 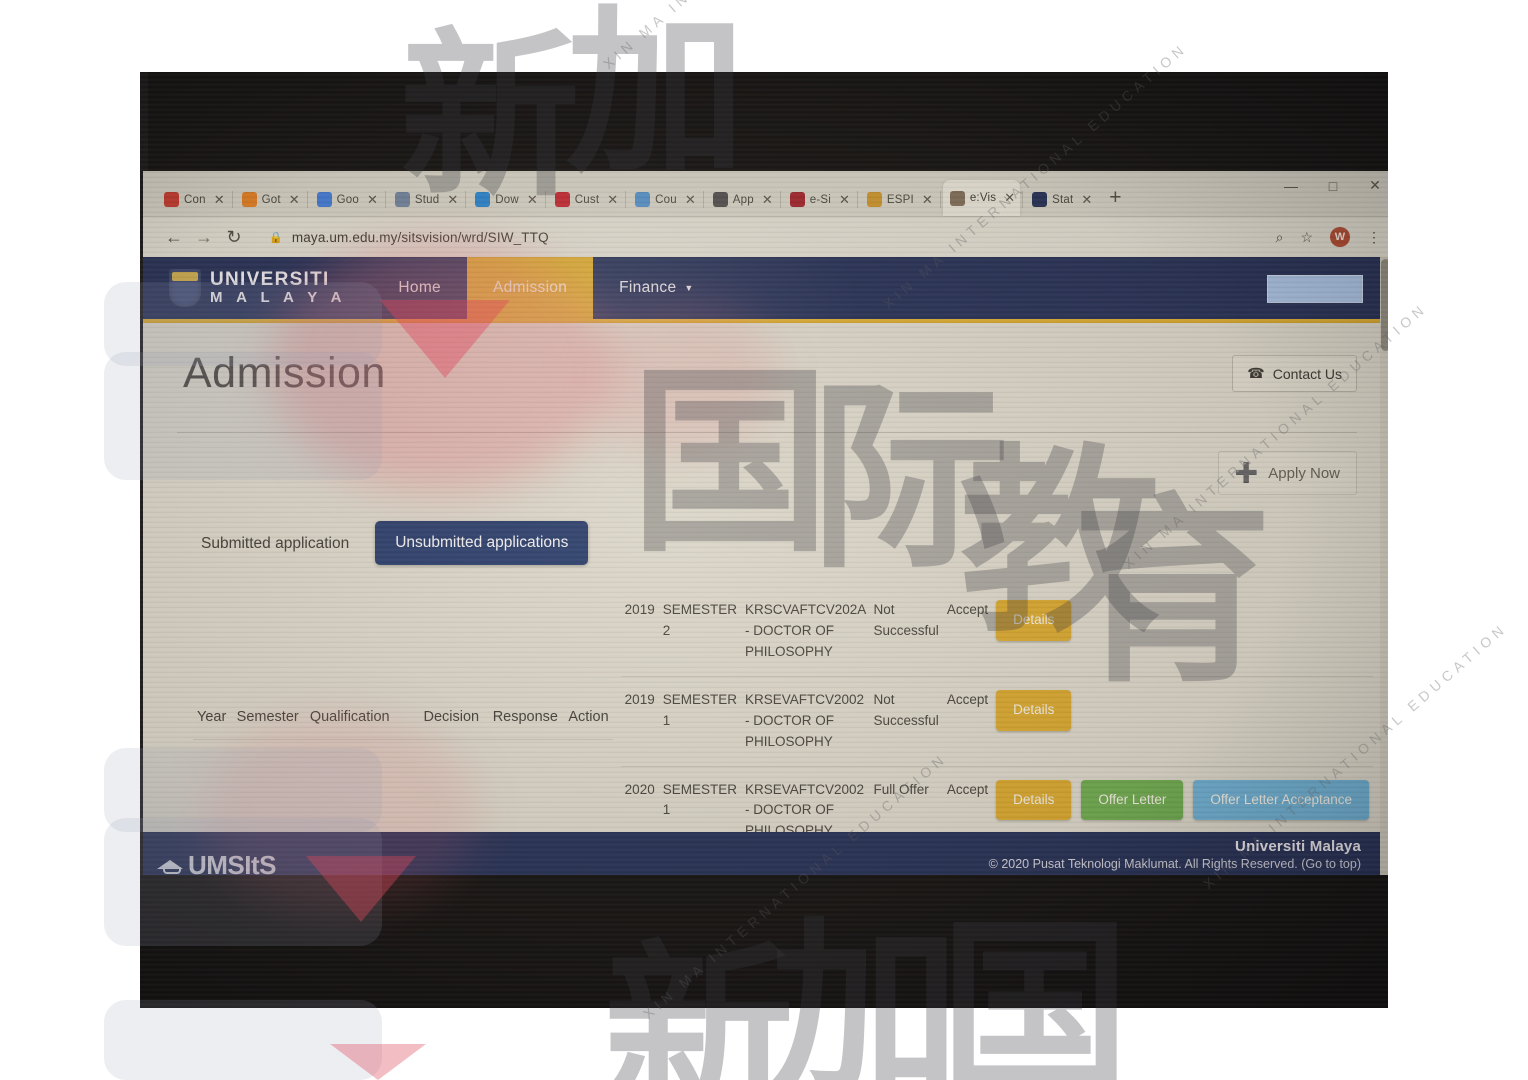 What do you see at coordinates (204, 237) in the screenshot?
I see `forward-button: →` at bounding box center [204, 237].